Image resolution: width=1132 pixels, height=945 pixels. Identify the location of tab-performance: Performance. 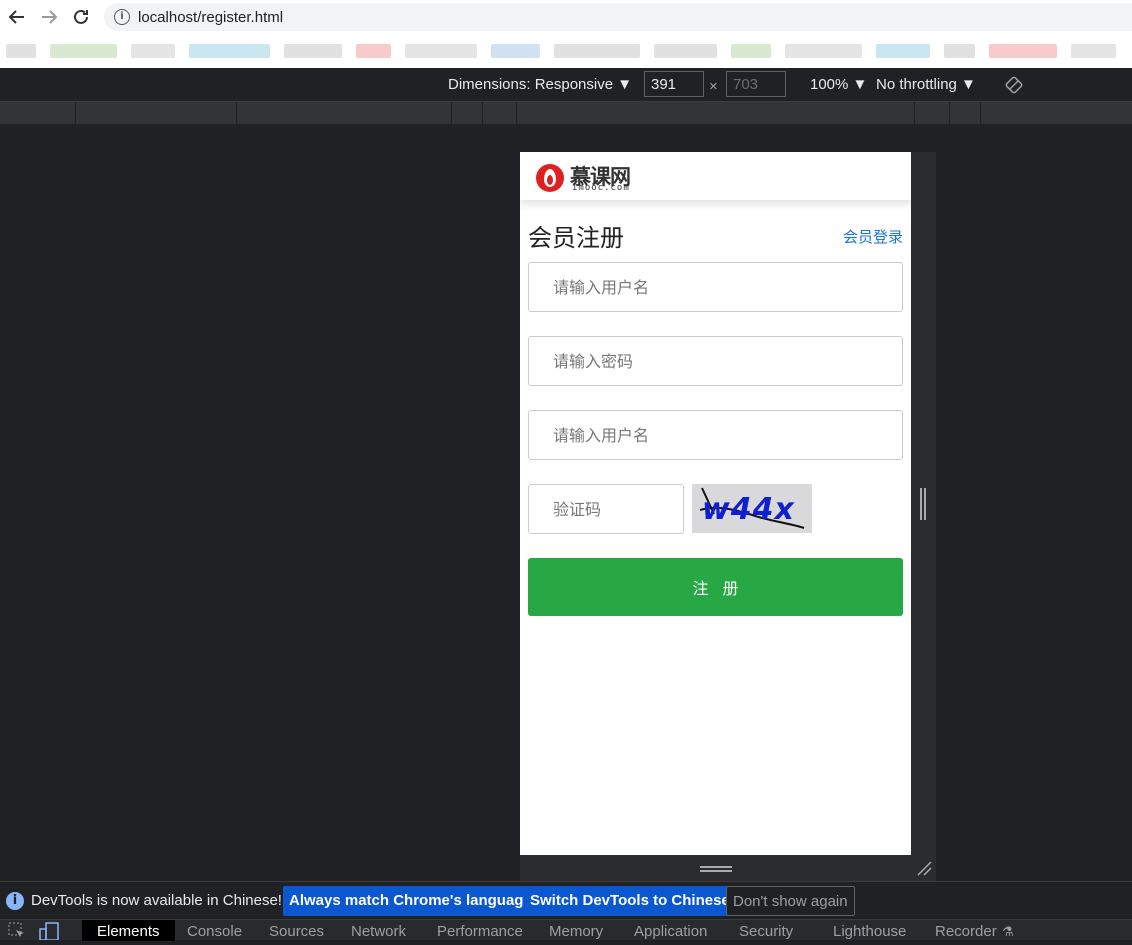
(480, 931).